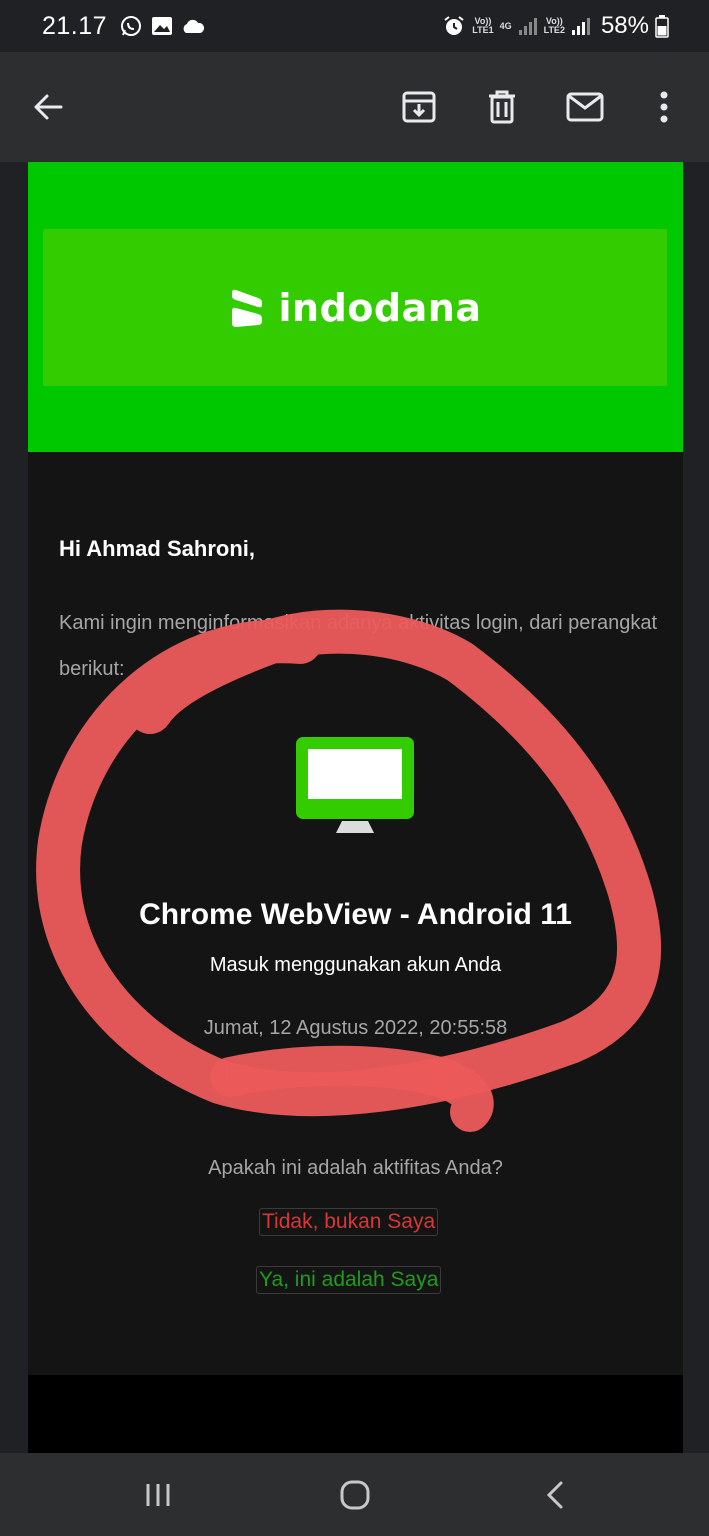  I want to click on battery-icon, so click(662, 26).